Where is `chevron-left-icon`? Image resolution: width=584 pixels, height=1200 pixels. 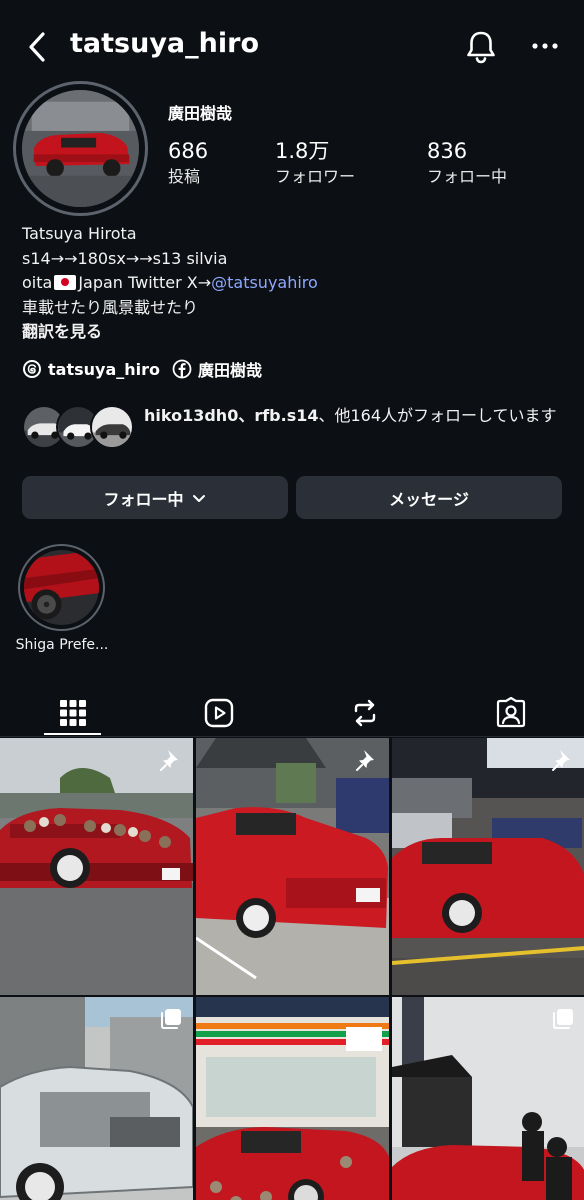
chevron-left-icon is located at coordinates (38, 47).